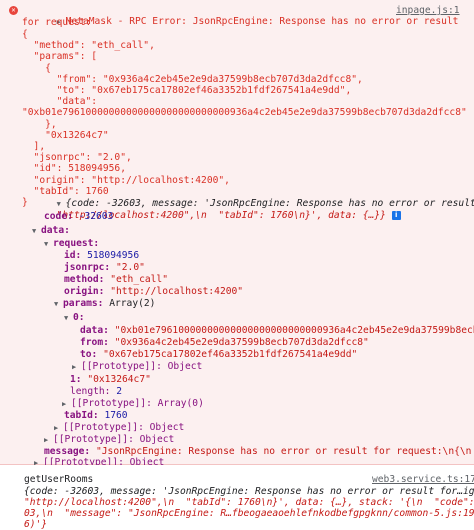  What do you see at coordinates (39, 124) in the screenshot?
I see `request-json-line: },` at bounding box center [39, 124].